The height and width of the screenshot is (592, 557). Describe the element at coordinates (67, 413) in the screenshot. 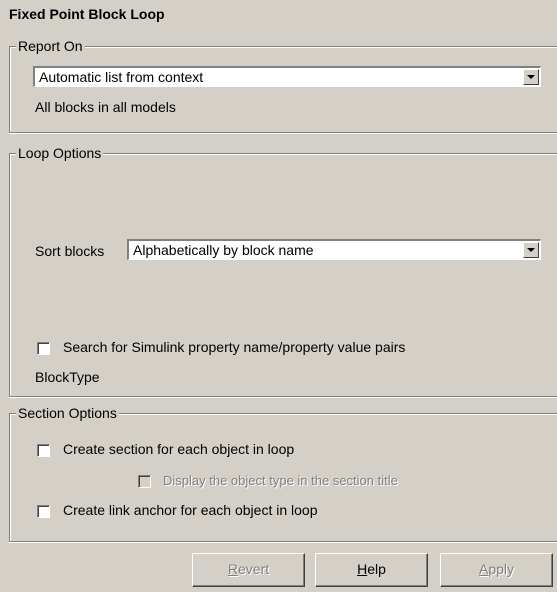

I see `section-options-legend: Section Options` at that location.